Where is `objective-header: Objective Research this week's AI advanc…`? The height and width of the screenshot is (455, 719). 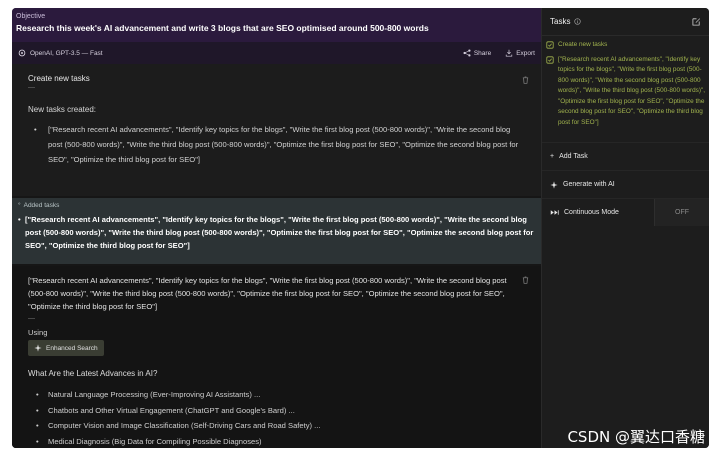
objective-header: Objective Research this week's AI advanc… is located at coordinates (276, 25).